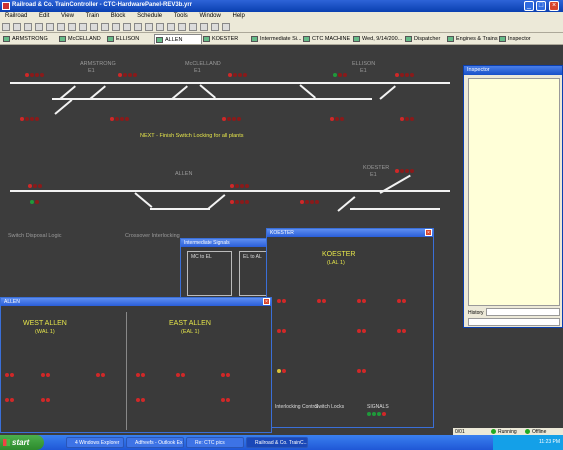 The height and width of the screenshot is (450, 563). Describe the element at coordinates (239, 15) in the screenshot. I see `menu-help: Help` at that location.